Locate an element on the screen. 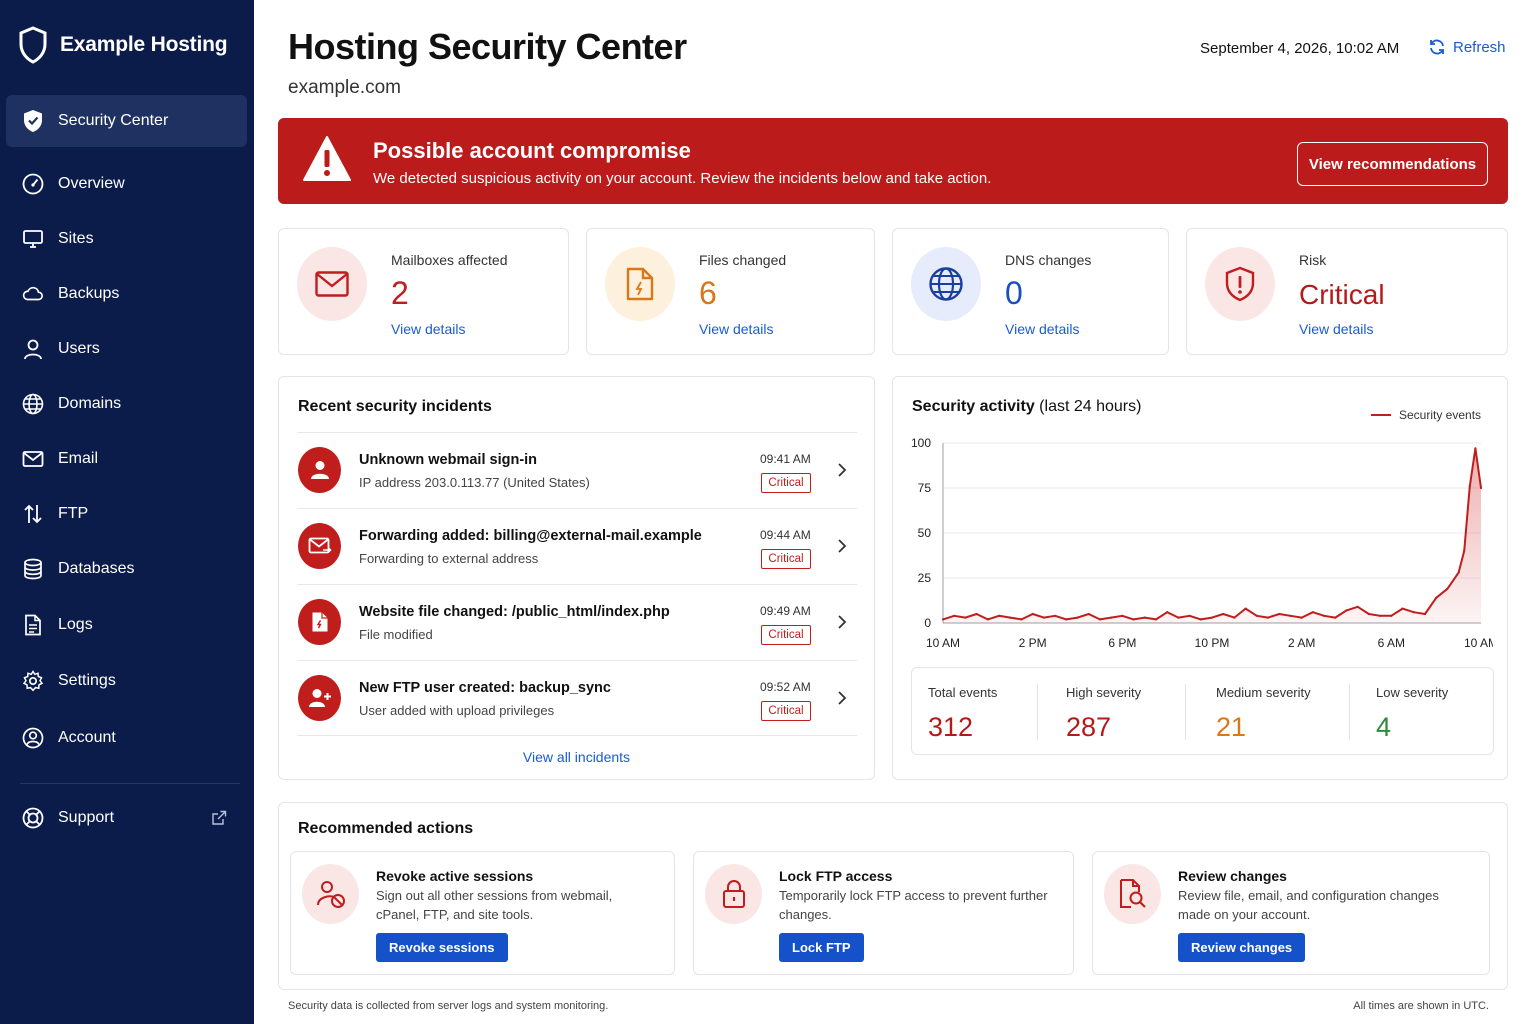 Image resolution: width=1536 pixels, height=1024 pixels. series-area is located at coordinates (1212, 535).